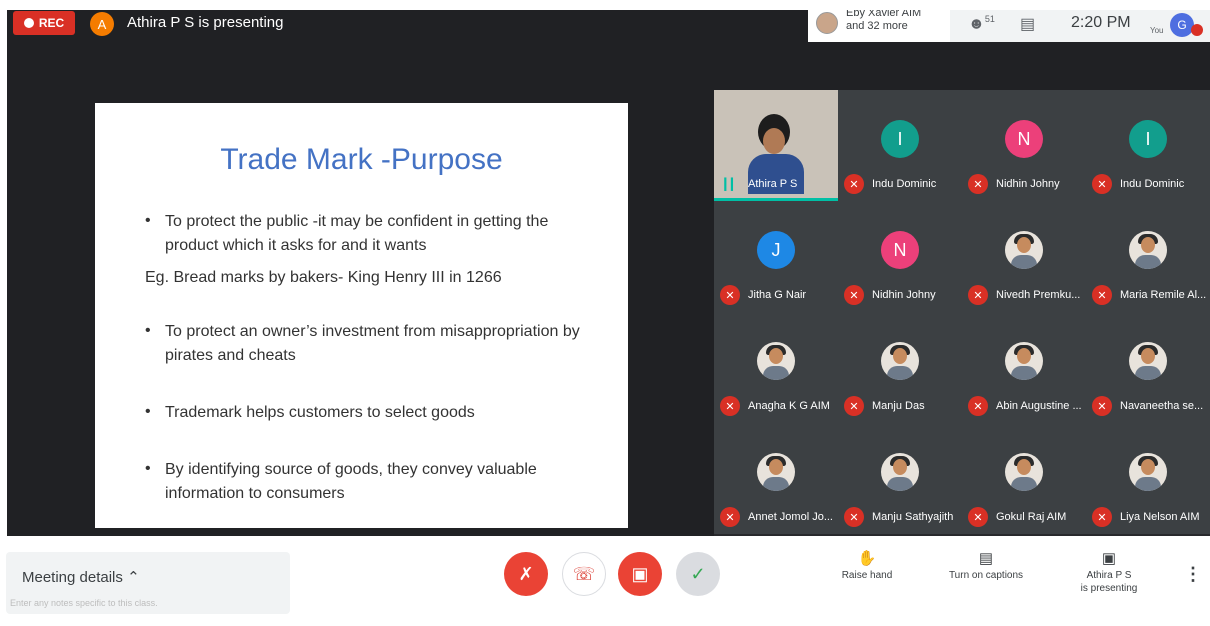 This screenshot has height=626, width=1210. Describe the element at coordinates (989, 19) in the screenshot. I see `people-count: 51` at that location.